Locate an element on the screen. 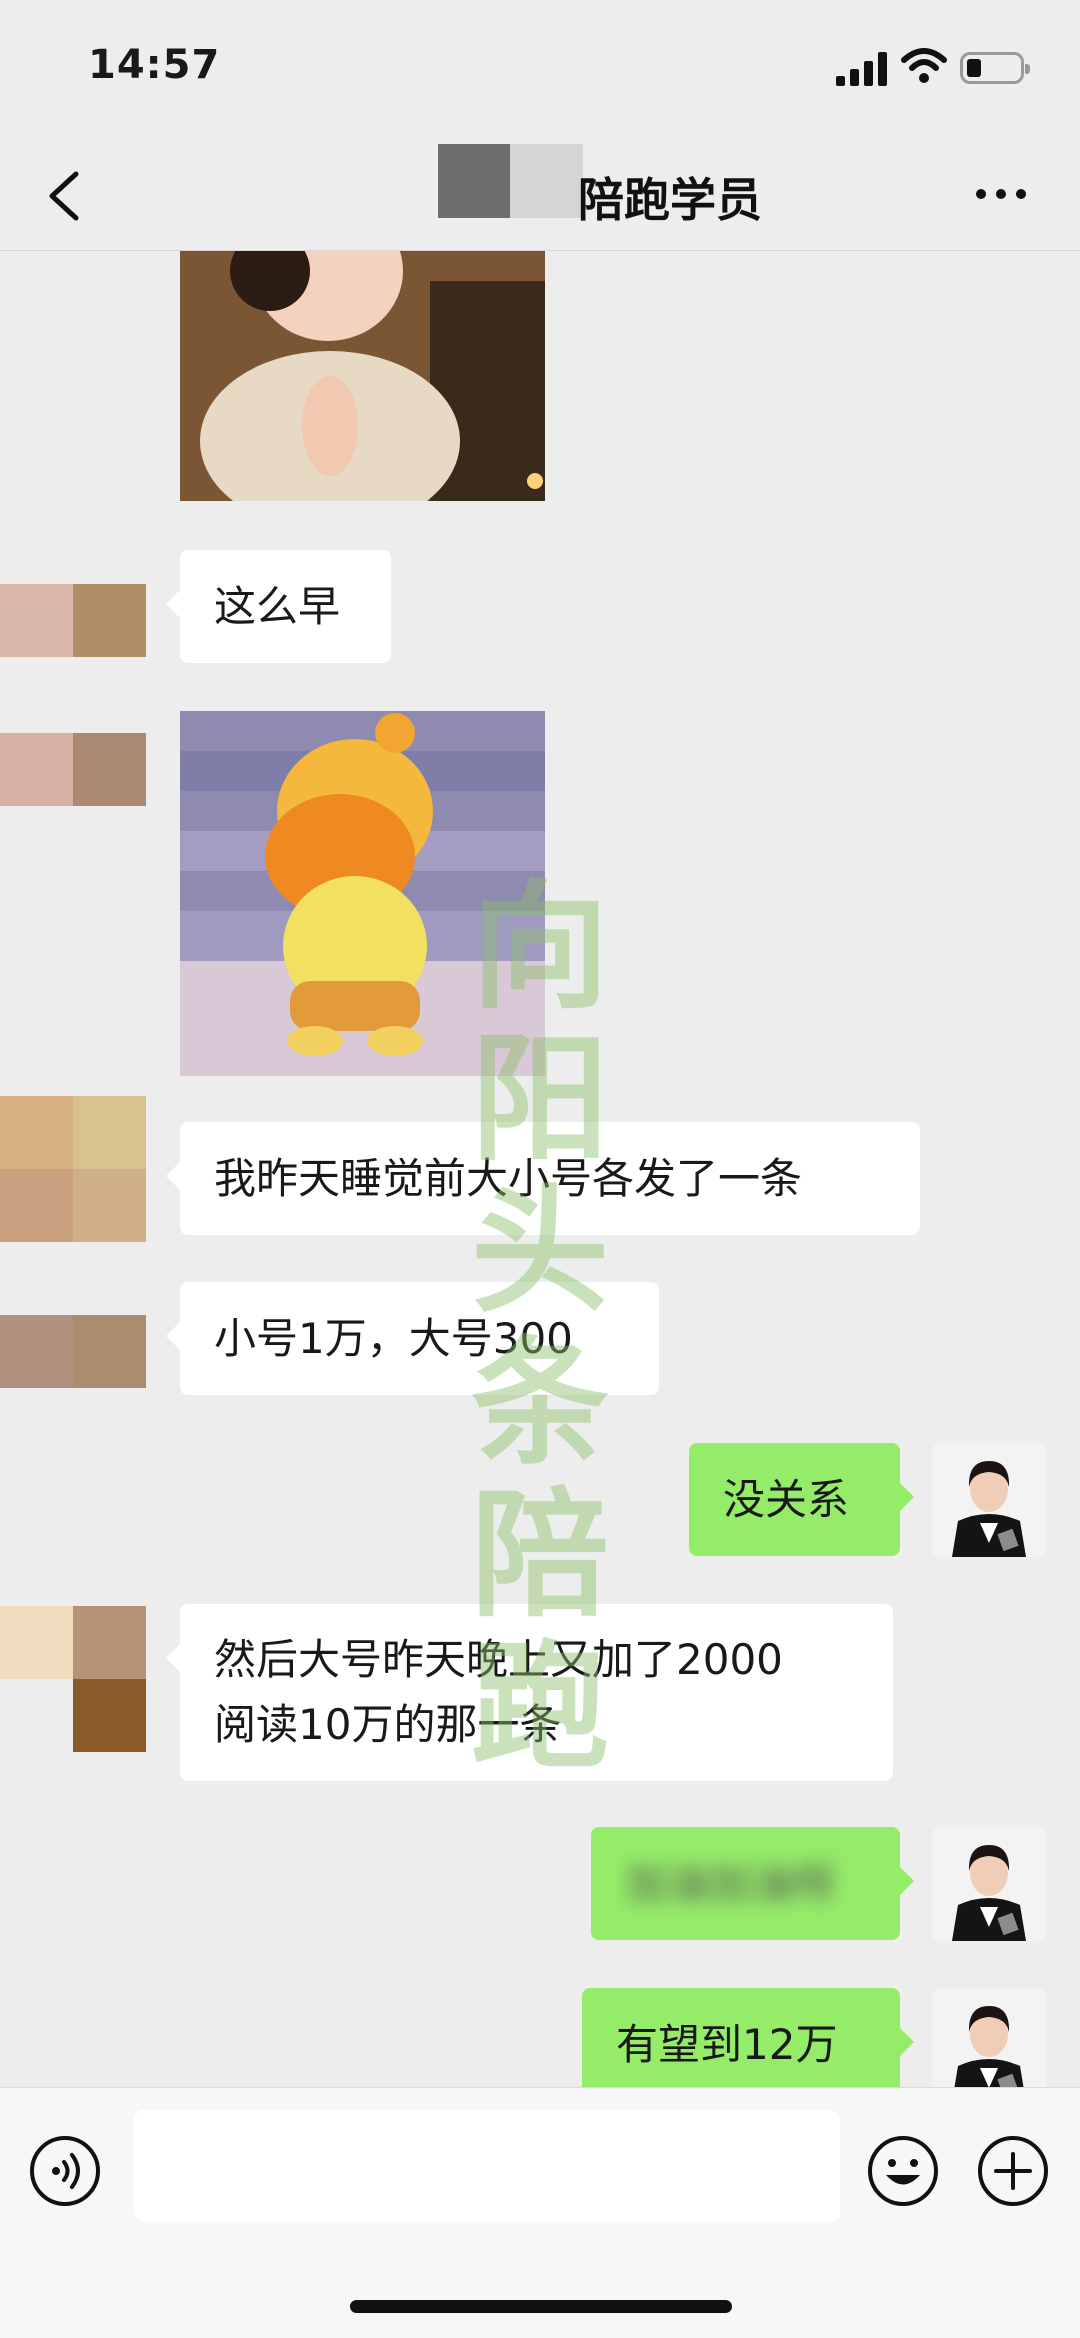  status-time: 14:57 is located at coordinates (154, 65).